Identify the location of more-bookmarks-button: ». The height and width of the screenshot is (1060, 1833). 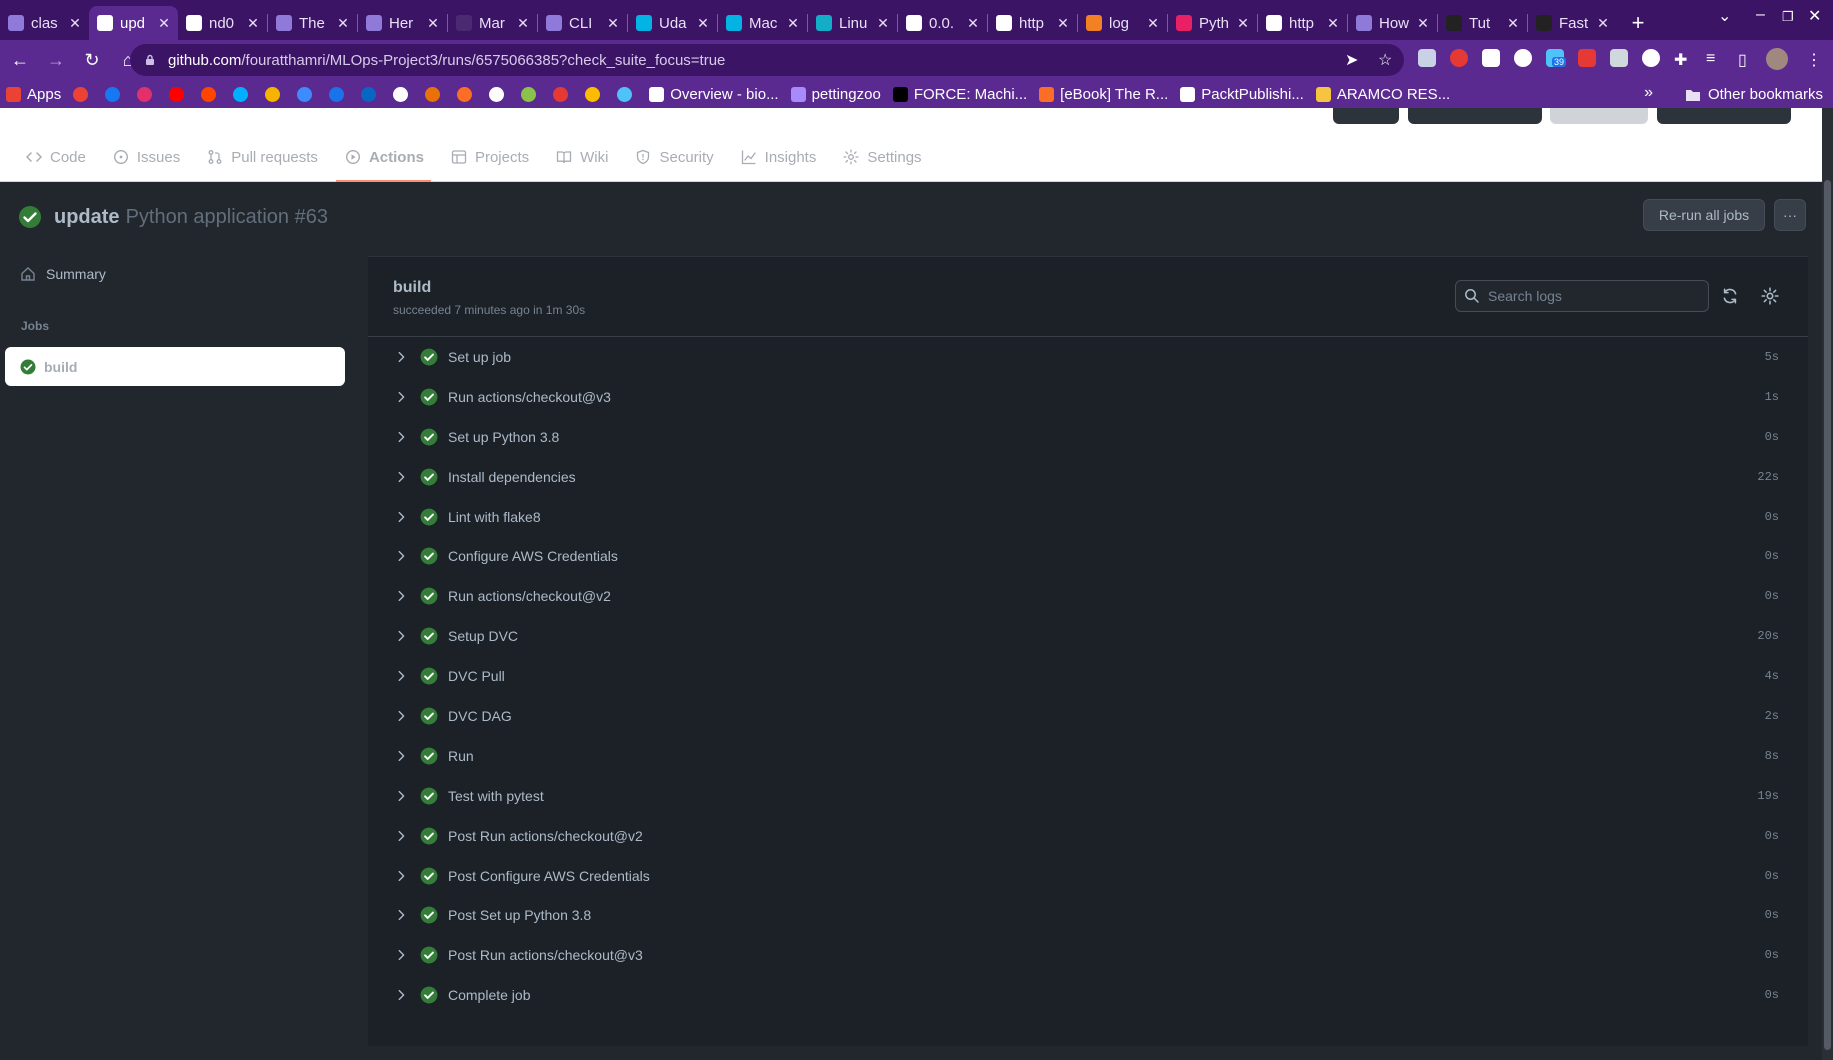
(1648, 93).